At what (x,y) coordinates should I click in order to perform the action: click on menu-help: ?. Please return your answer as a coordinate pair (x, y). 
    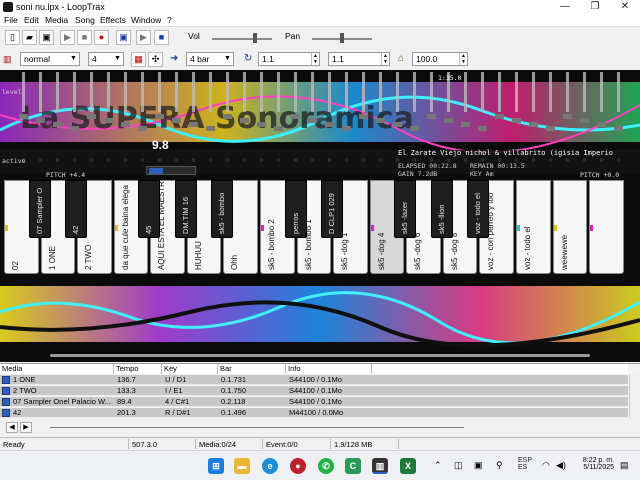
    Looking at the image, I should click on (169, 20).